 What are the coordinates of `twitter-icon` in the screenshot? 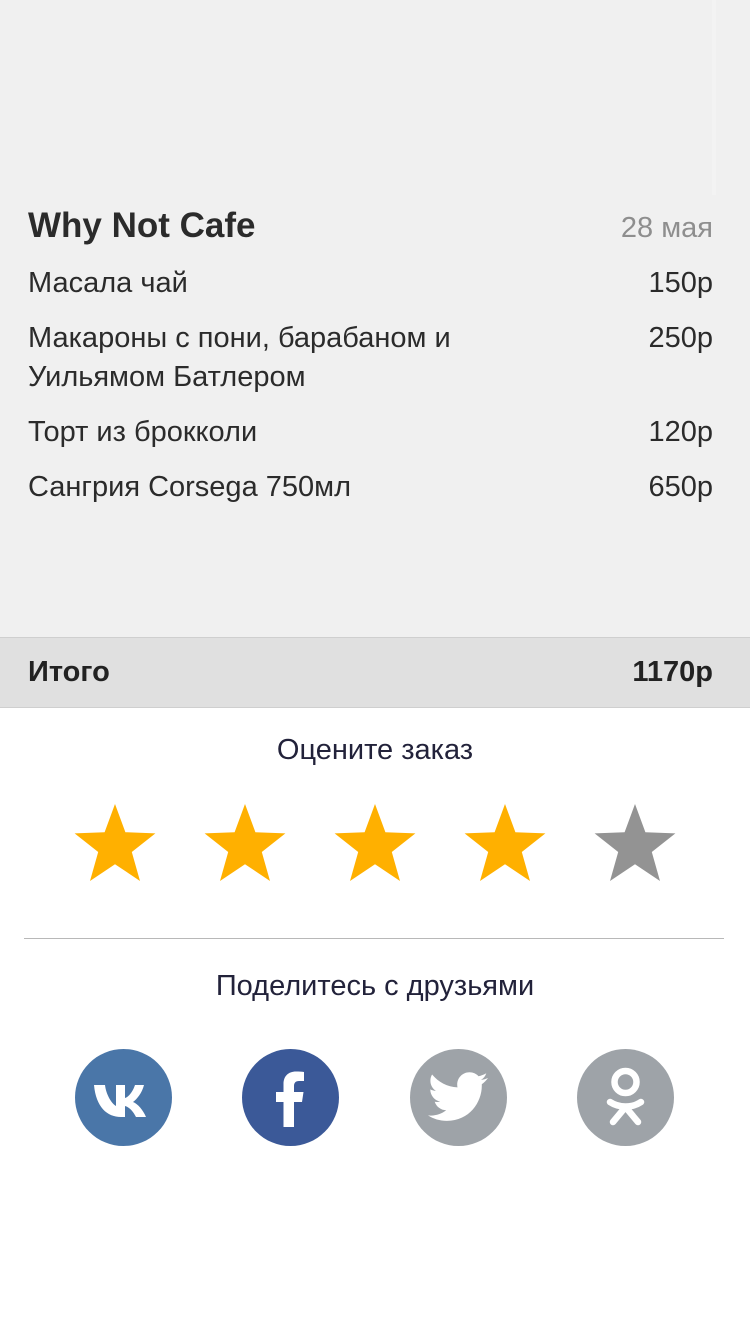 It's located at (458, 1096).